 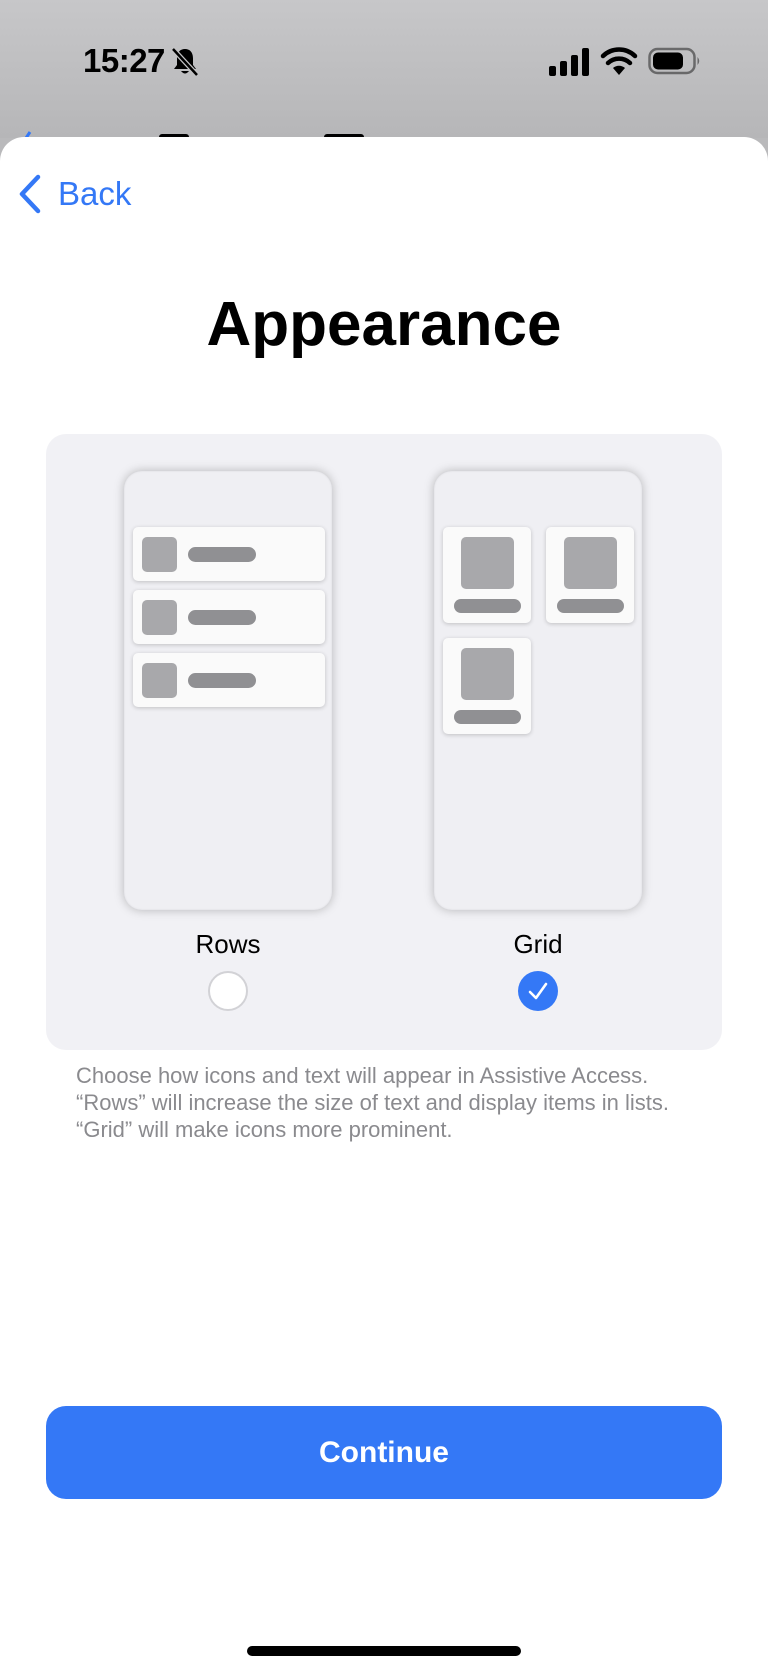 What do you see at coordinates (384, 69) in the screenshot?
I see `status-bar: 15:27` at bounding box center [384, 69].